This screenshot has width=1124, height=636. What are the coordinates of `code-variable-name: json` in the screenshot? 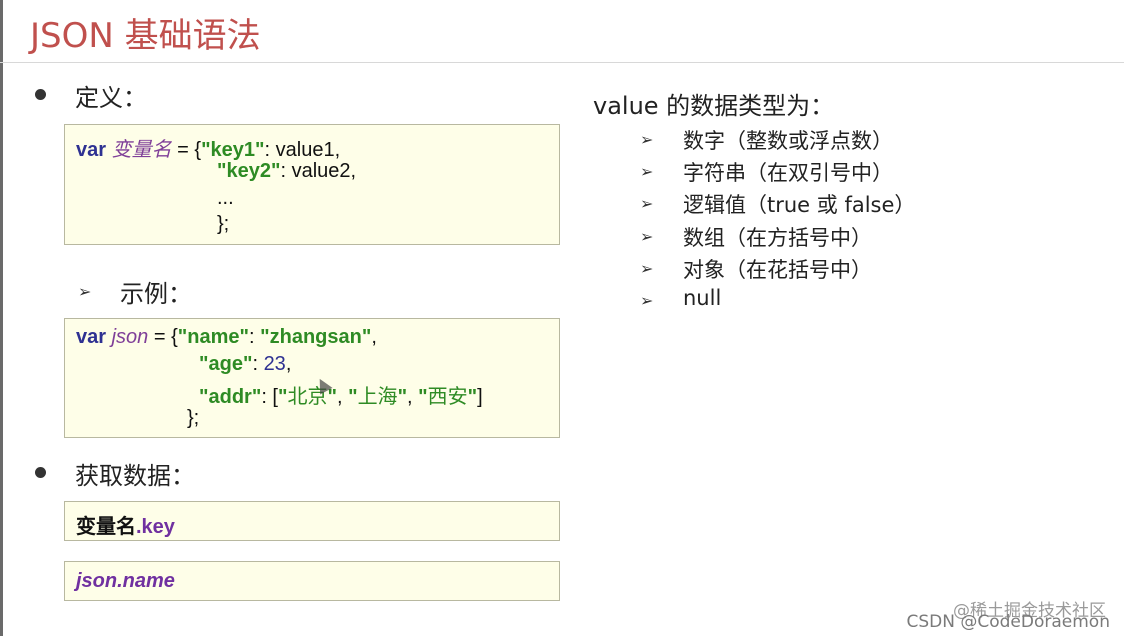 It's located at (130, 337).